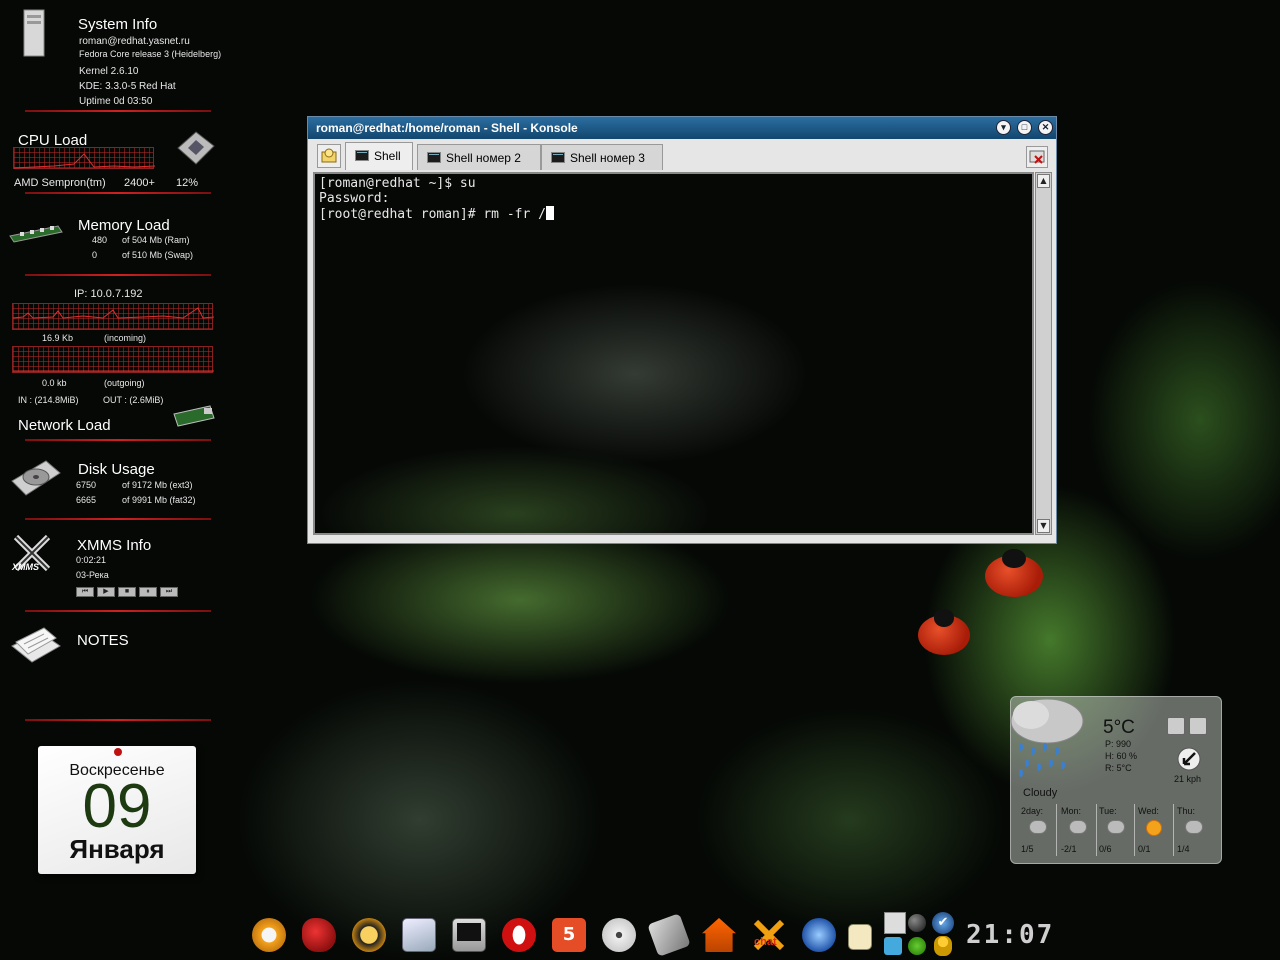 This screenshot has width=1280, height=960. I want to click on cpu-chip-icon, so click(196, 148).